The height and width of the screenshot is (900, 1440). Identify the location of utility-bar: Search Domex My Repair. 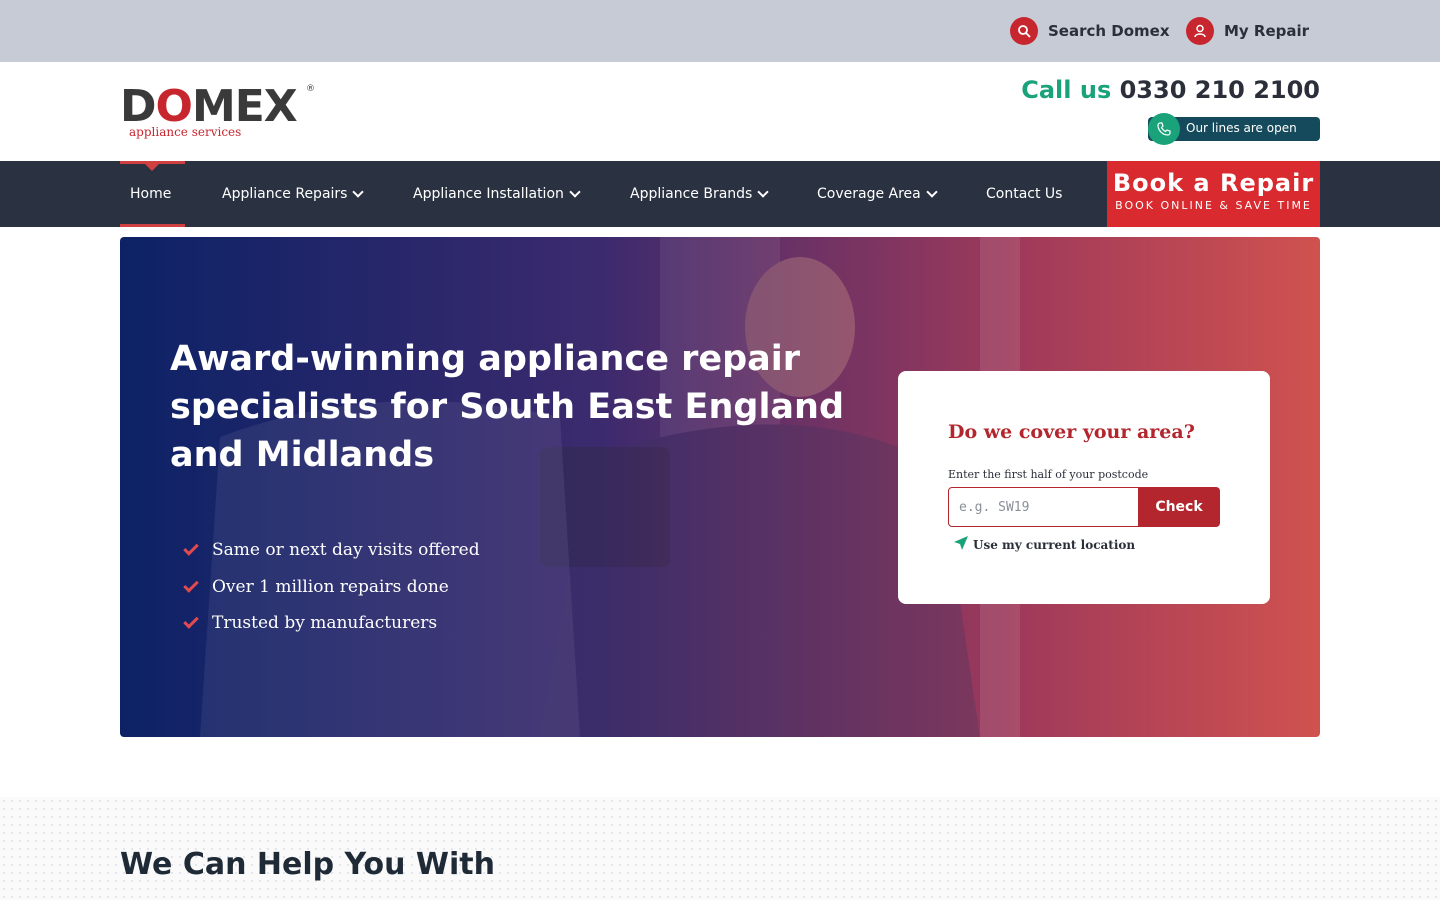
(720, 31).